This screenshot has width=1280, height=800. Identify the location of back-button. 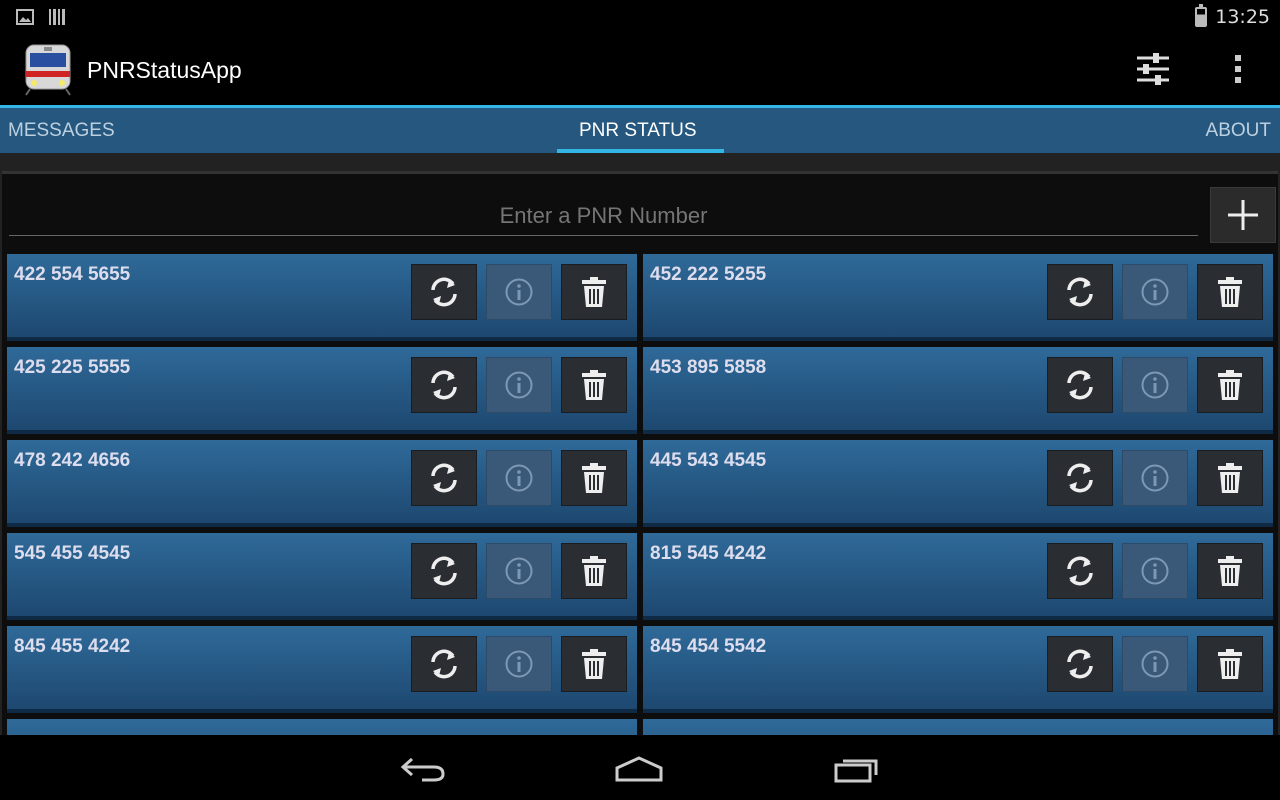
(423, 769).